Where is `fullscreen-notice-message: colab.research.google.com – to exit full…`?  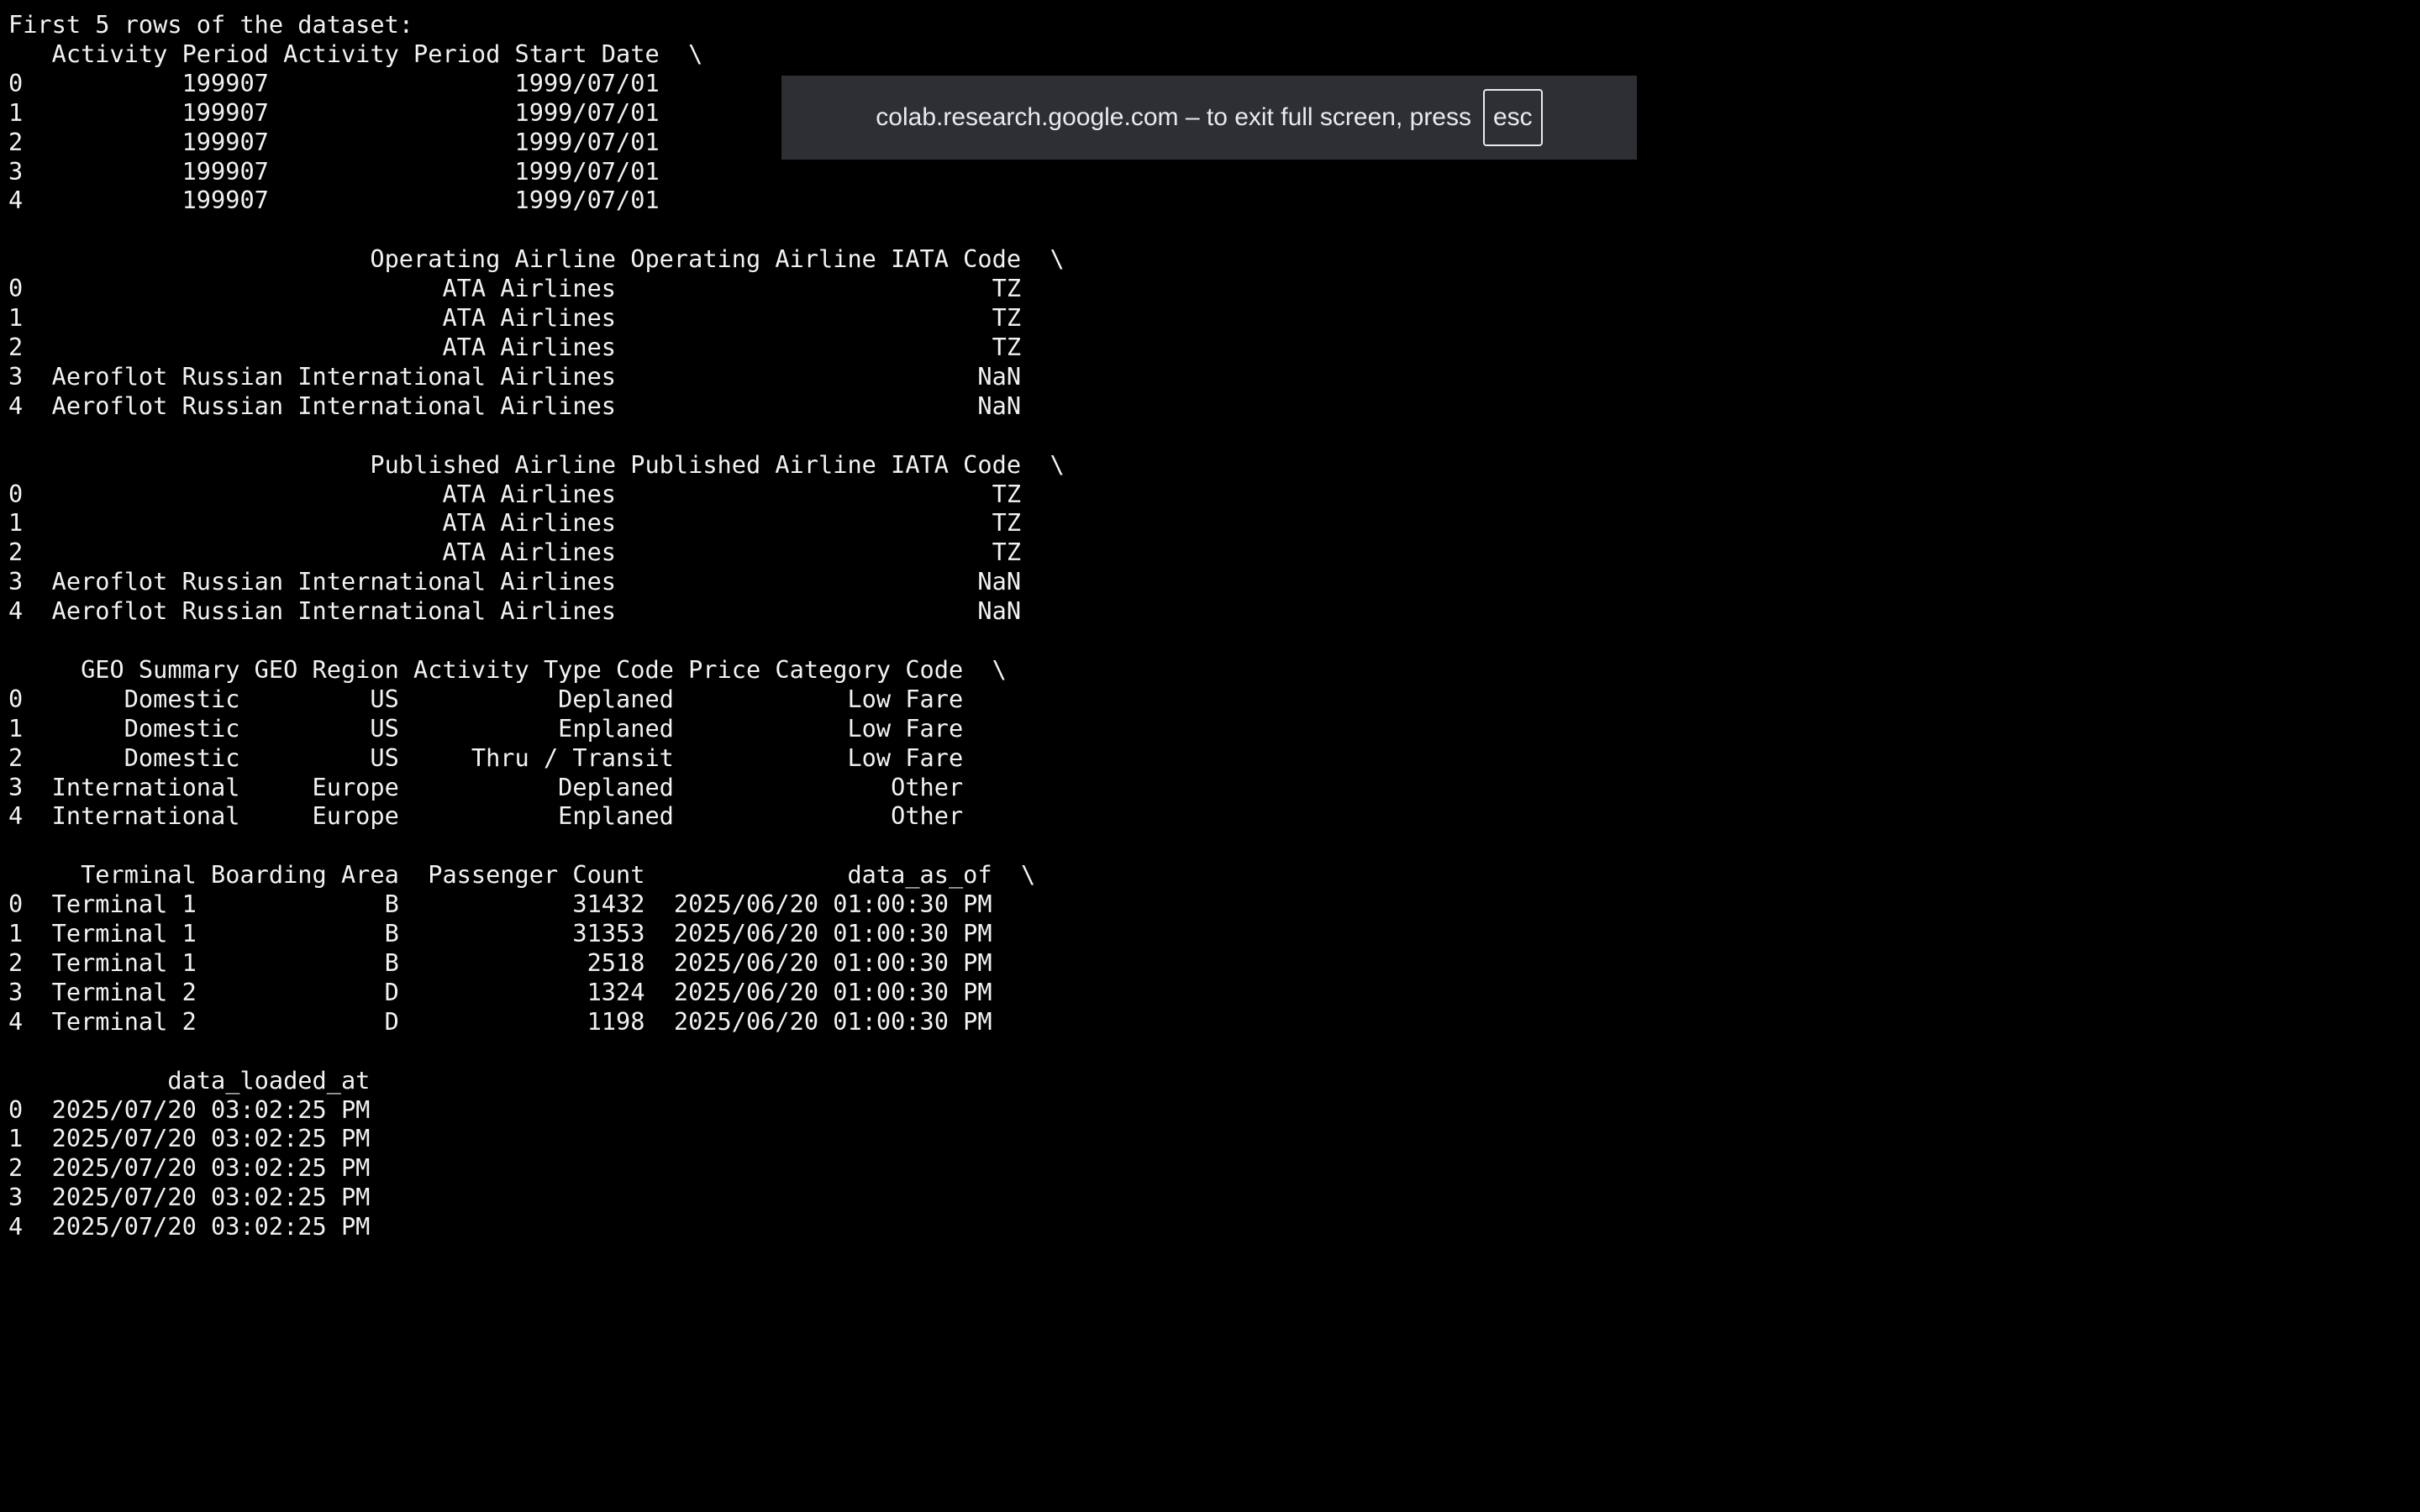
fullscreen-notice-message: colab.research.google.com – to exit full… is located at coordinates (1173, 117).